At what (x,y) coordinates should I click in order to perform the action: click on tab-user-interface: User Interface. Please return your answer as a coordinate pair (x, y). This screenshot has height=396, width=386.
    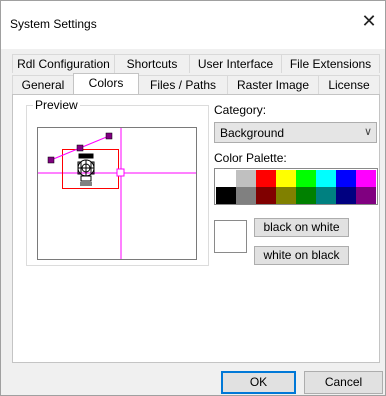
    Looking at the image, I should click on (235, 63).